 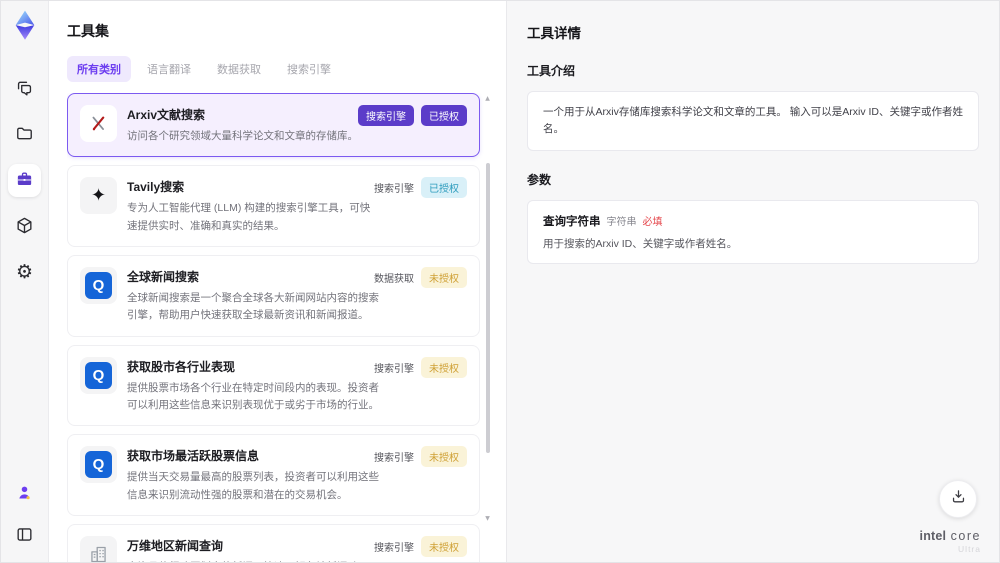 I want to click on tab-language-translation: 语言翻译, so click(x=169, y=69).